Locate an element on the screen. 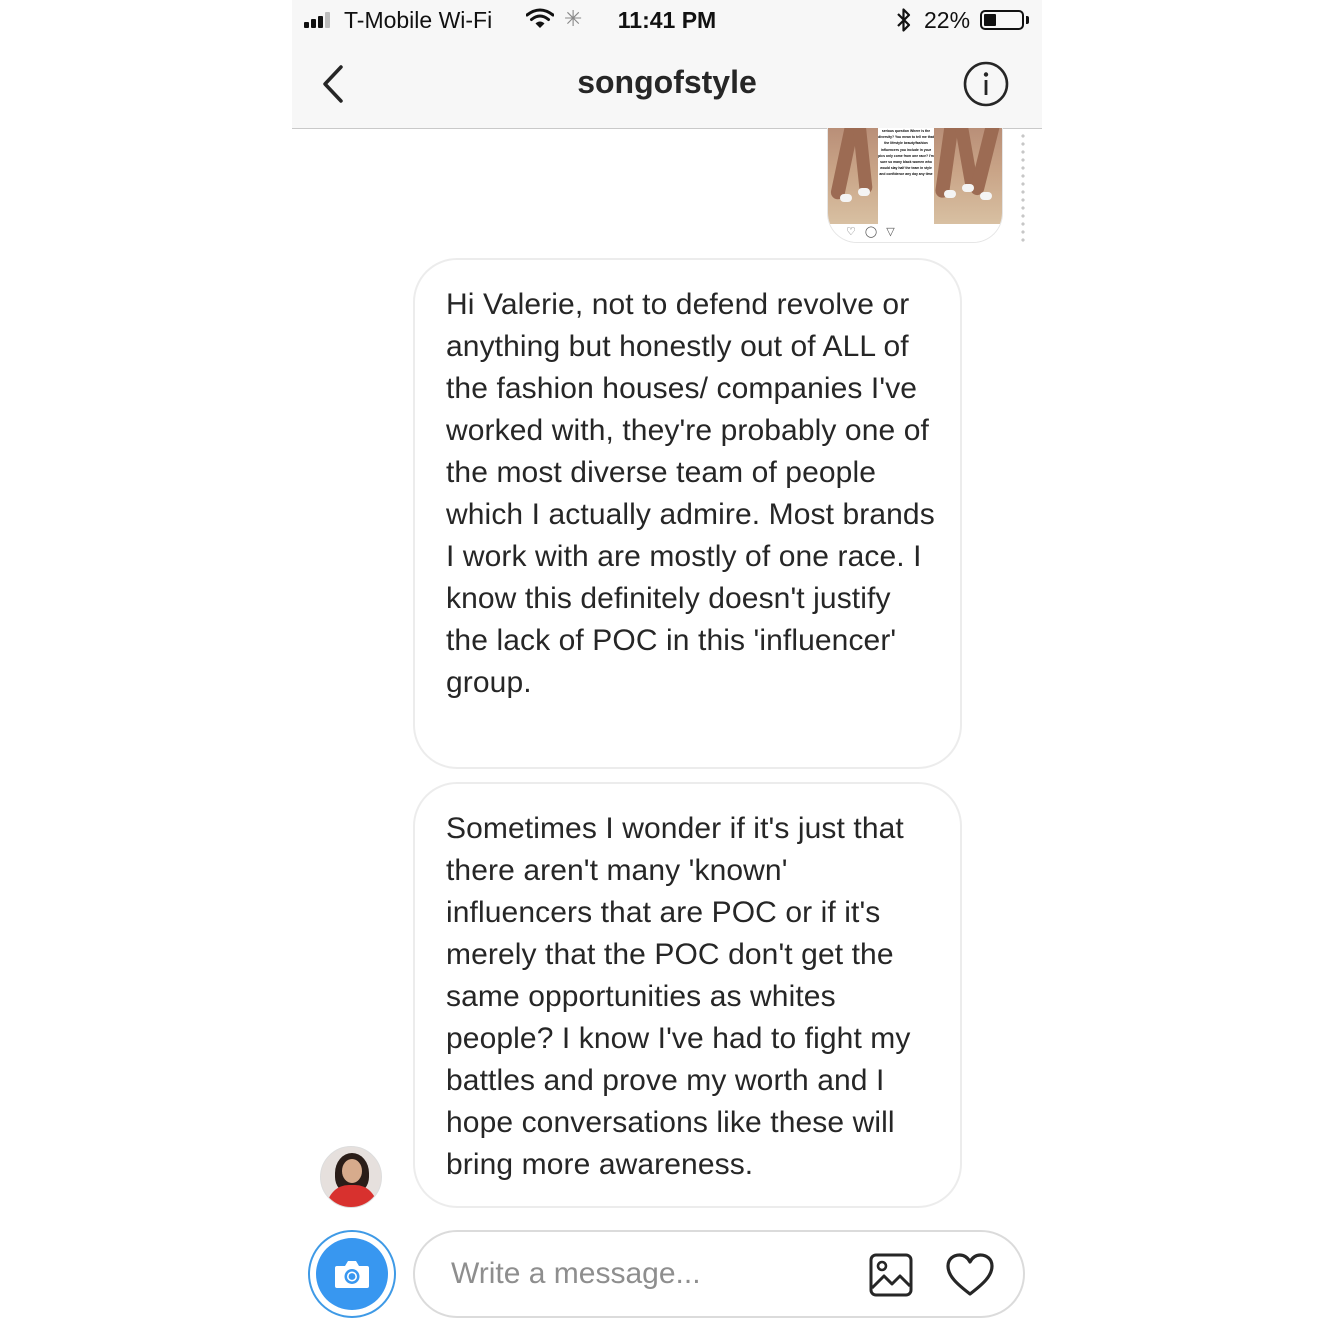  status-bar: T-Mobile Wi-Fi ✳ 11:41 PM 22% is located at coordinates (667, 20).